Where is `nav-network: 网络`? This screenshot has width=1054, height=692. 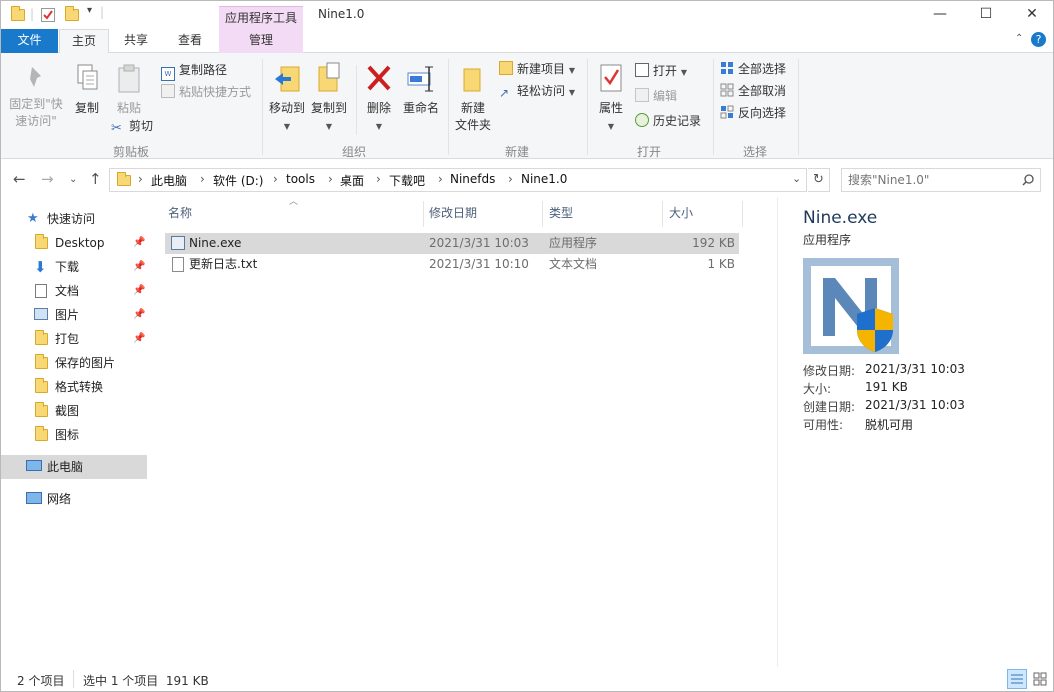 nav-network: 网络 is located at coordinates (74, 499).